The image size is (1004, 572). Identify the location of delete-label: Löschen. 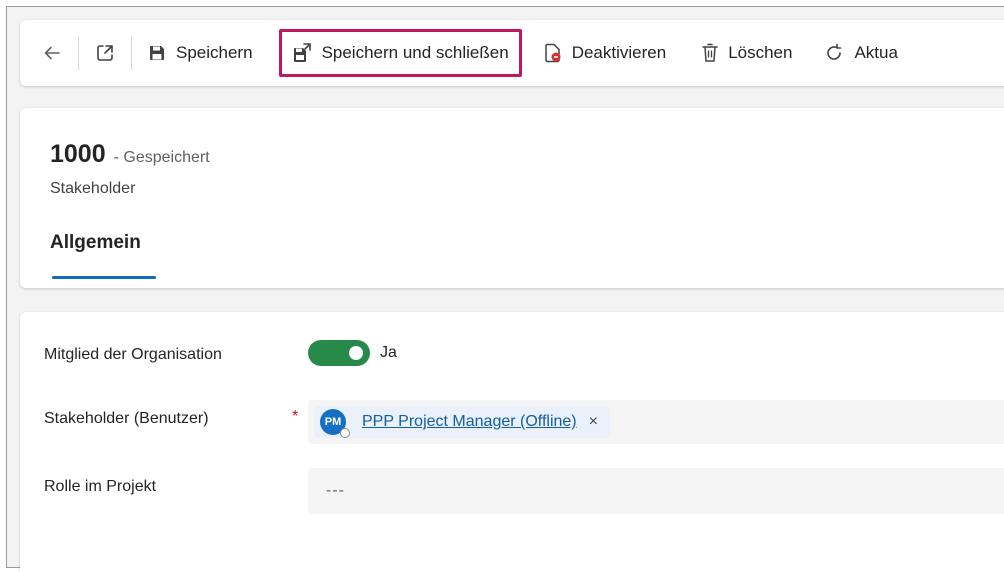
(760, 52).